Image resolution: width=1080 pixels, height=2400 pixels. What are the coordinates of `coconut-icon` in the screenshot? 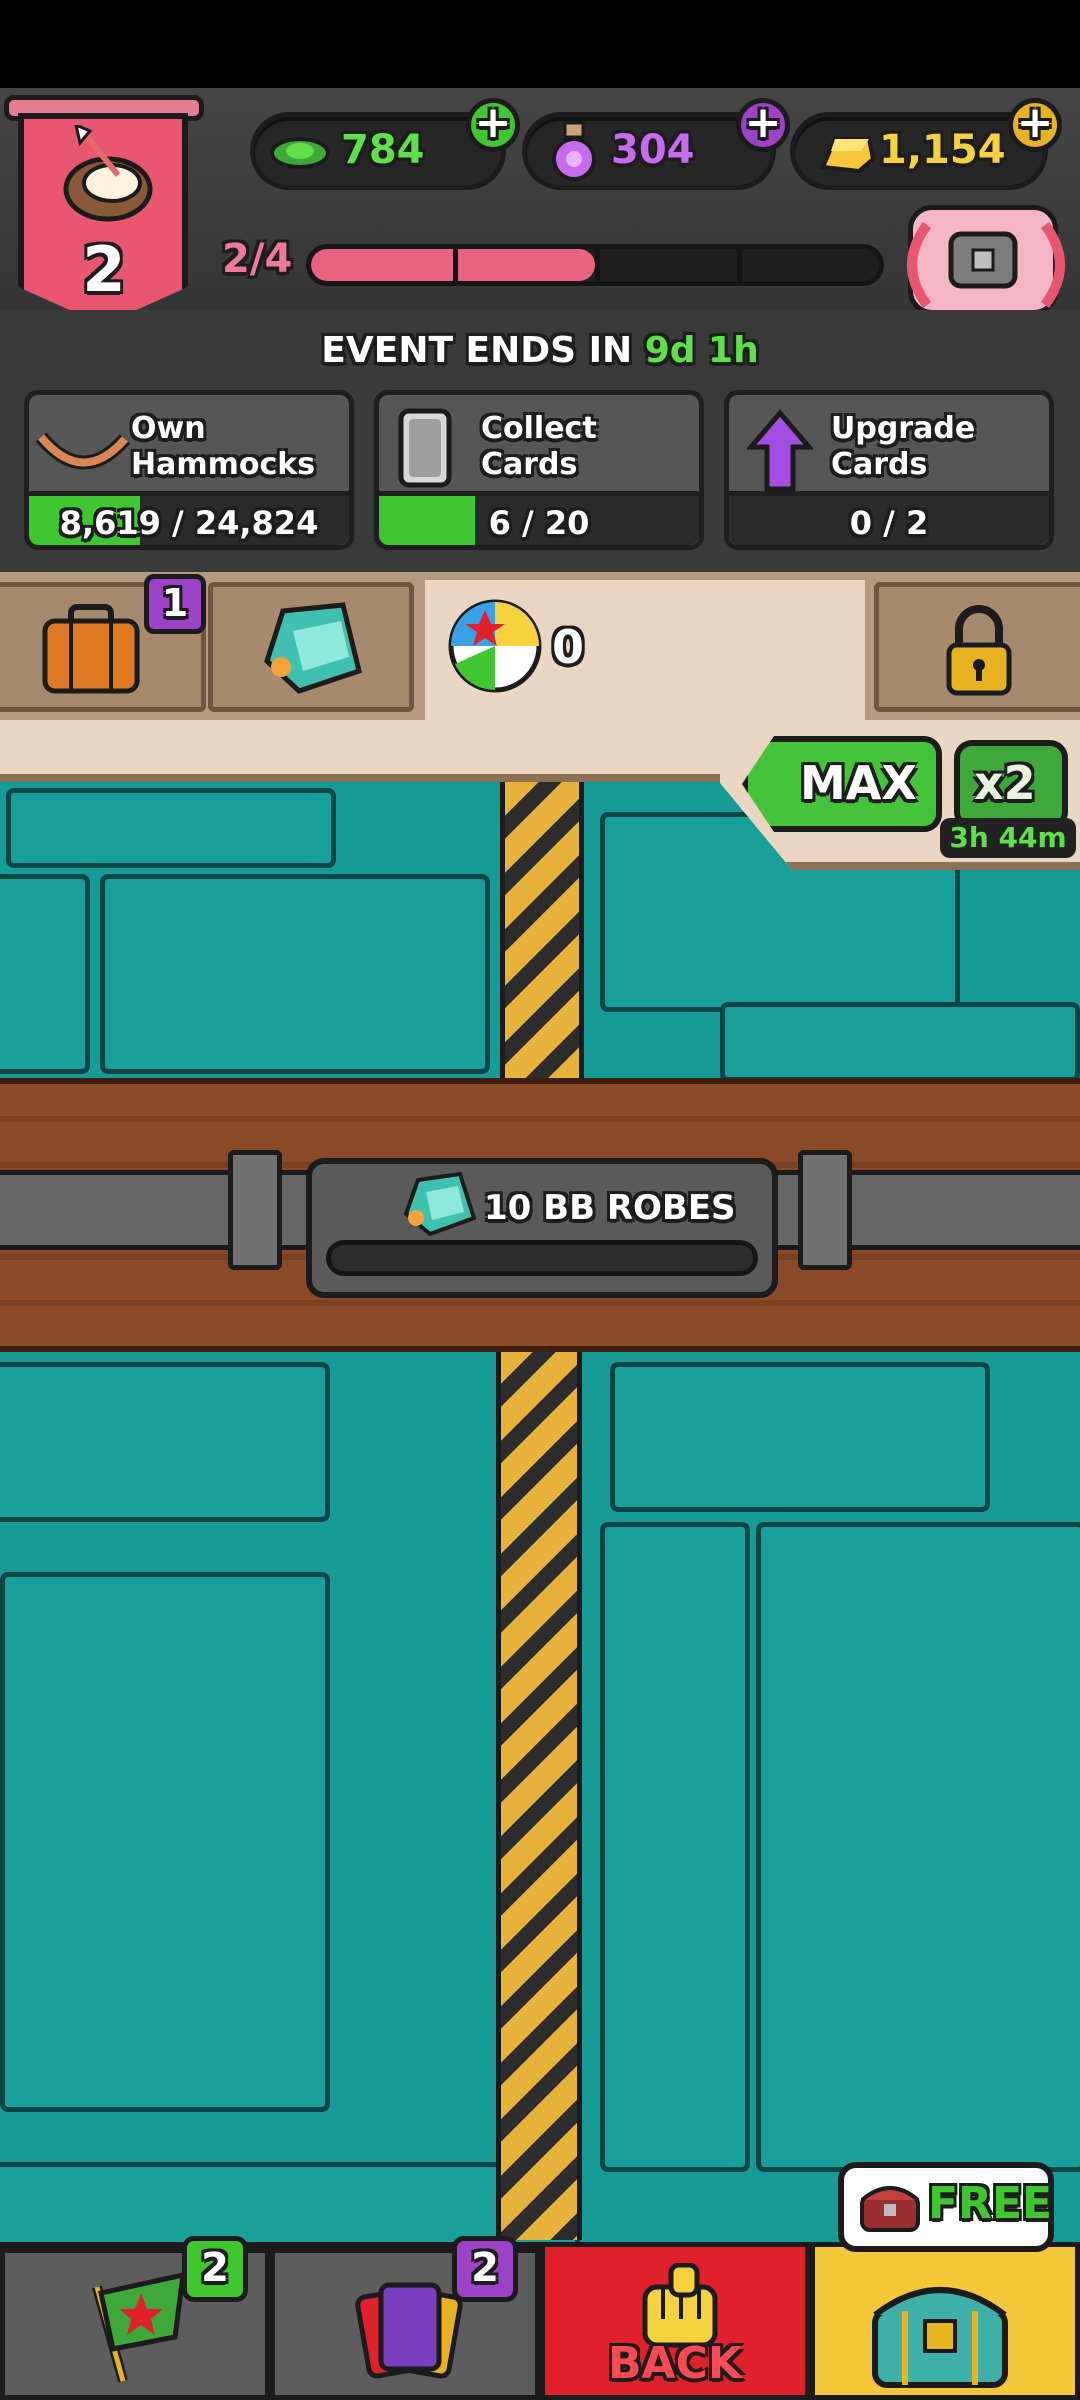 It's located at (108, 173).